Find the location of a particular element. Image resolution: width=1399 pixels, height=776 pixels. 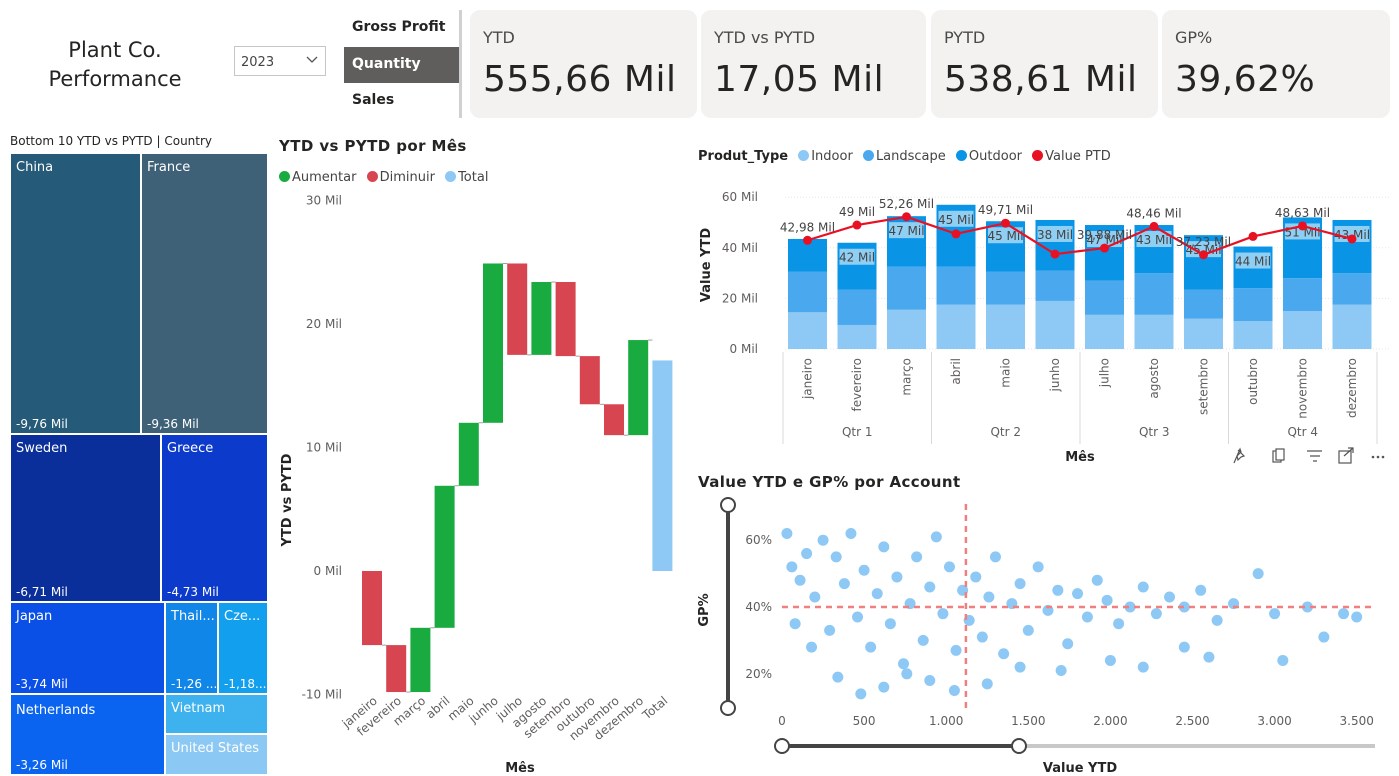

kpi-label: PYTD is located at coordinates (965, 37).